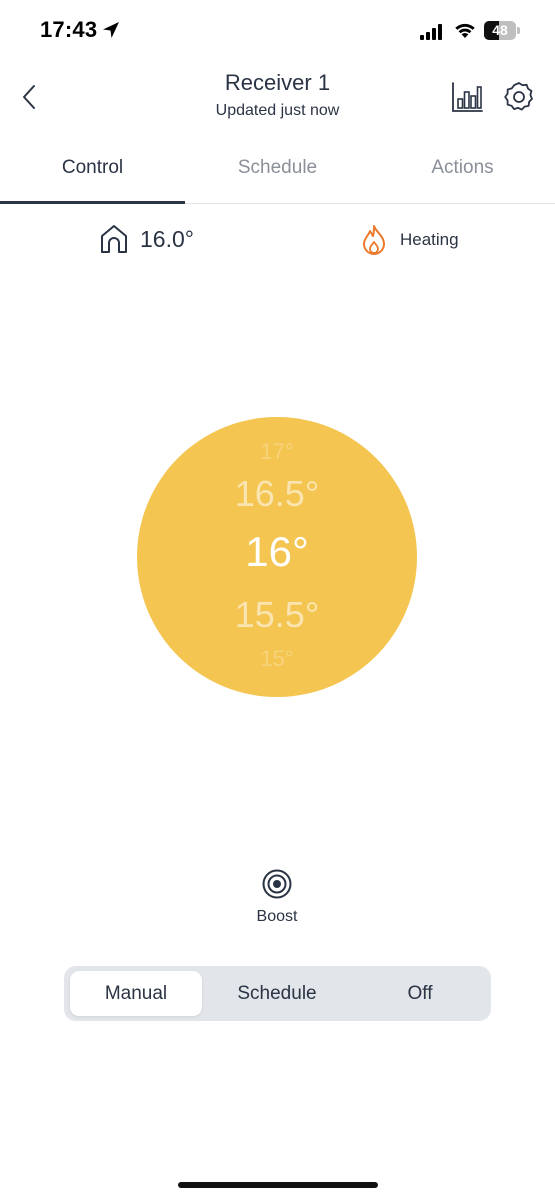 Image resolution: width=555 pixels, height=1200 pixels. I want to click on wifi-icon, so click(465, 30).